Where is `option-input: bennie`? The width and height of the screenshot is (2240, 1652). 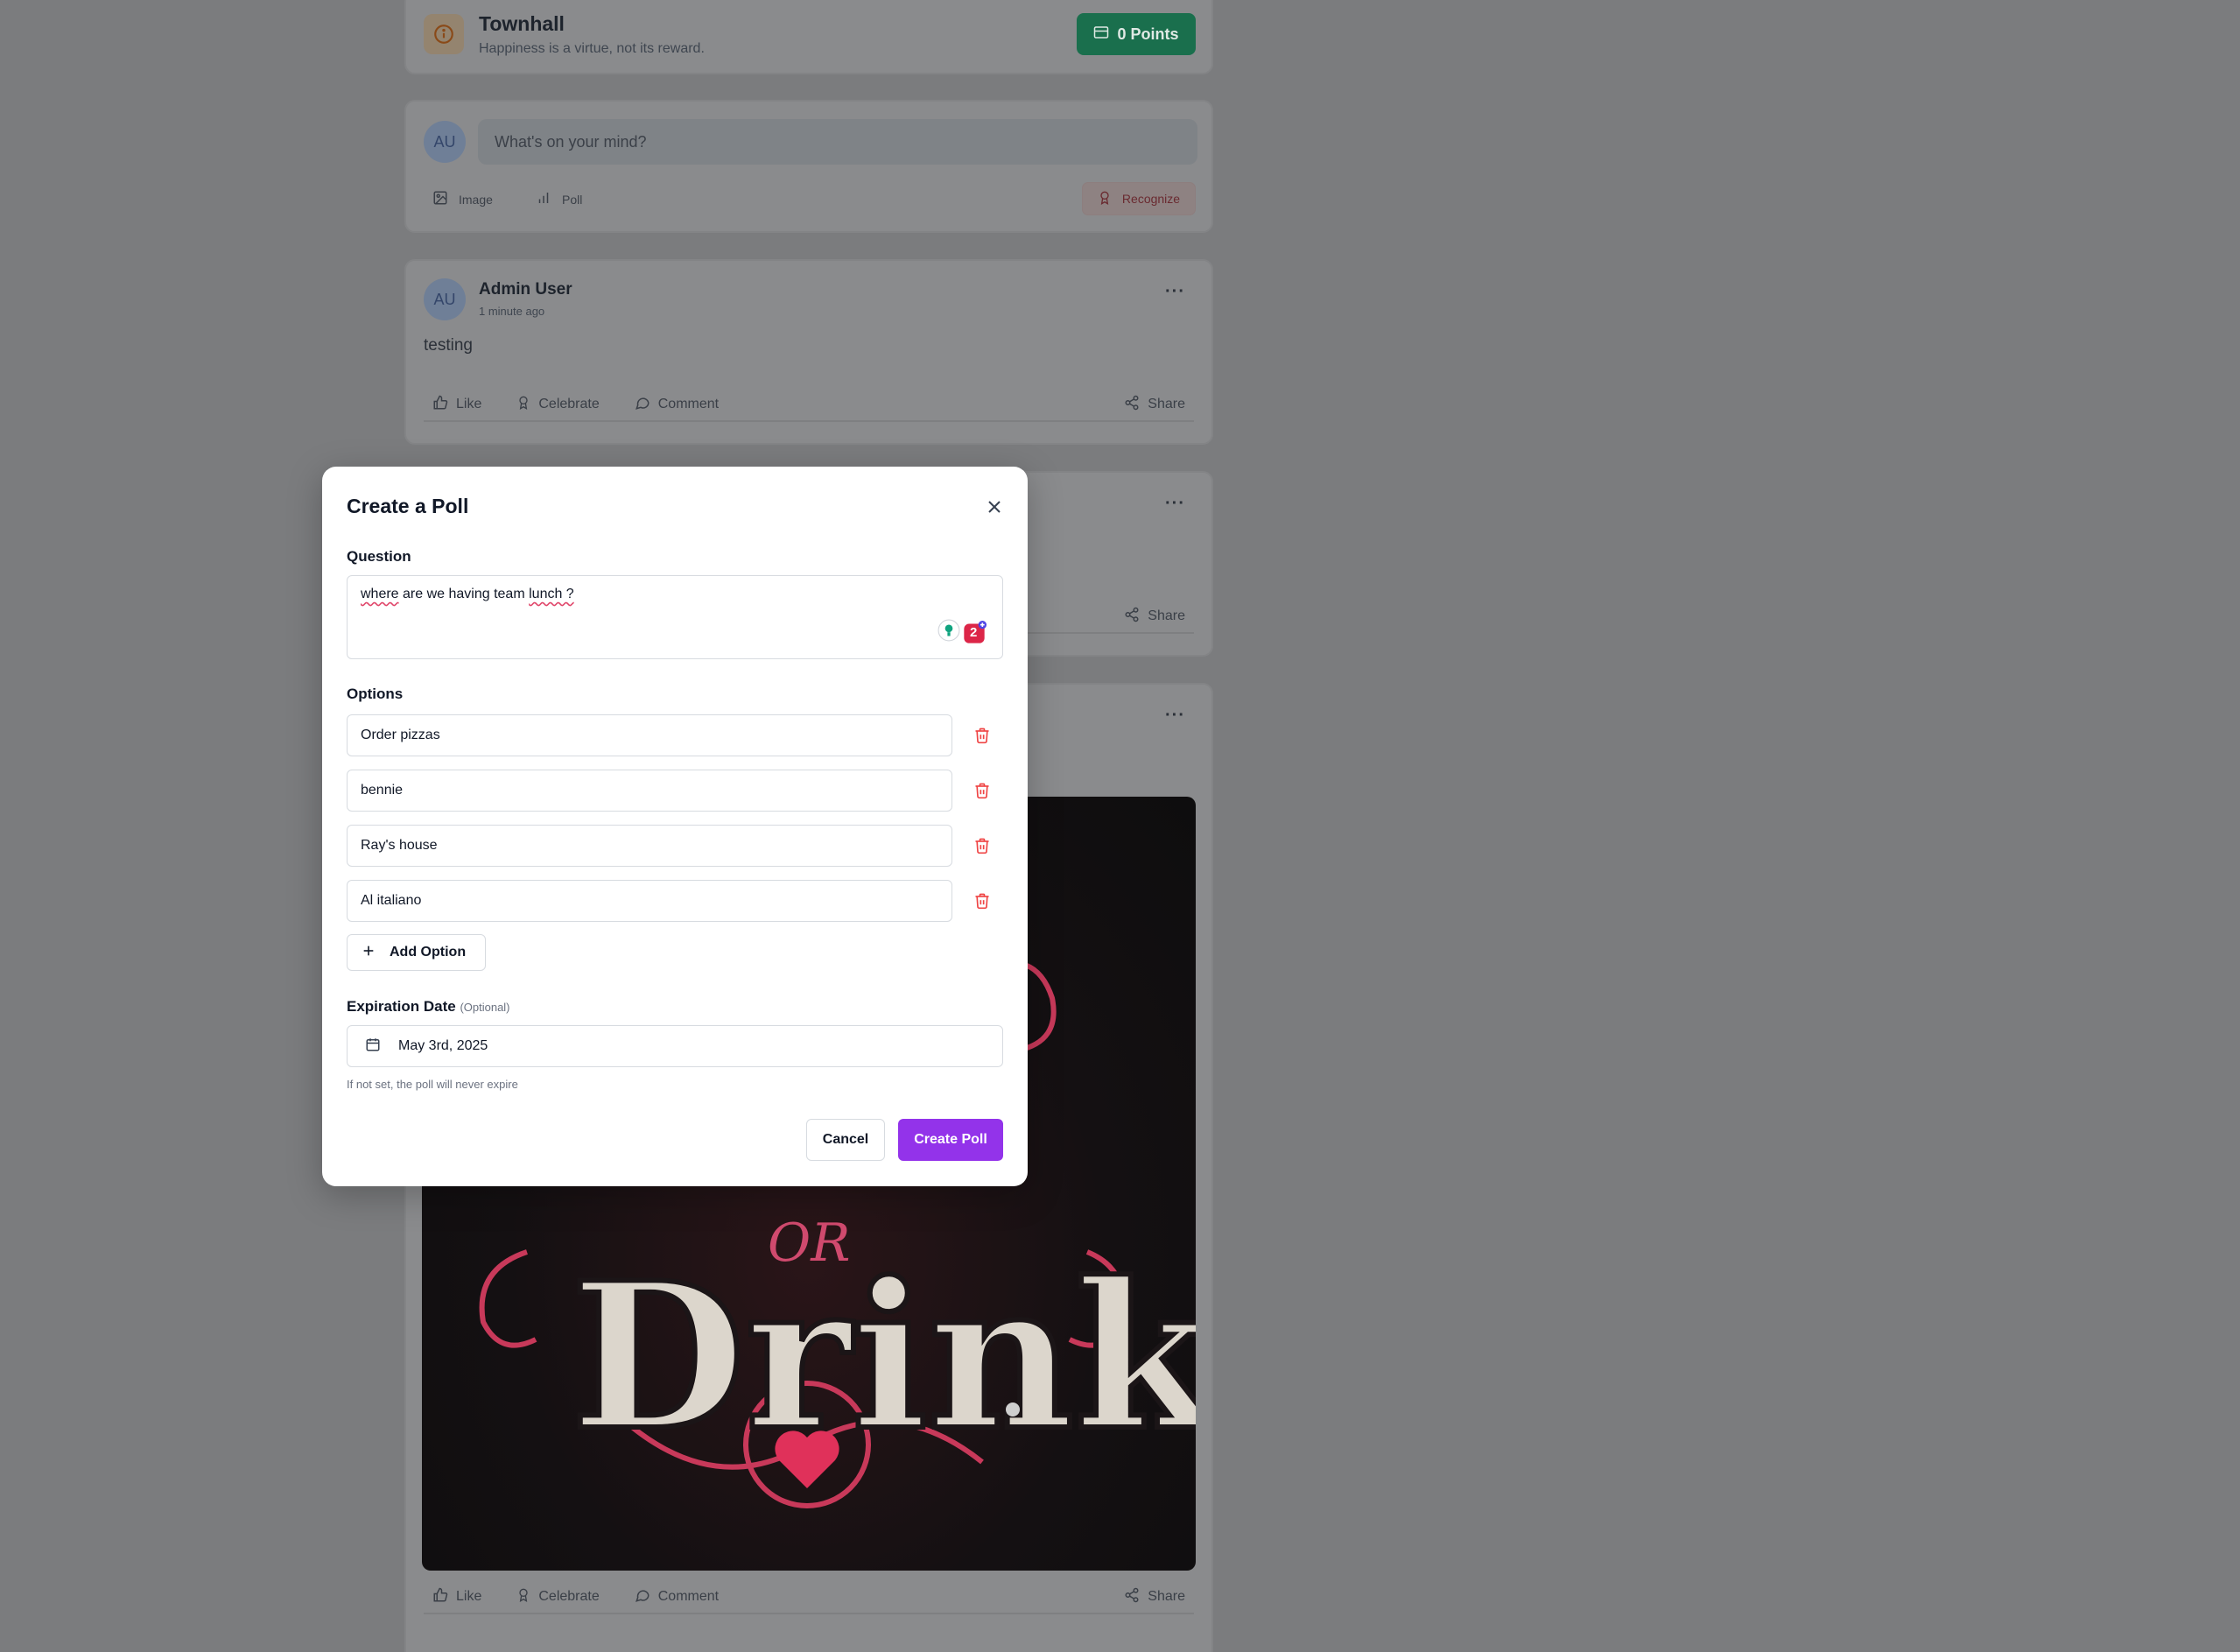 option-input: bennie is located at coordinates (649, 791).